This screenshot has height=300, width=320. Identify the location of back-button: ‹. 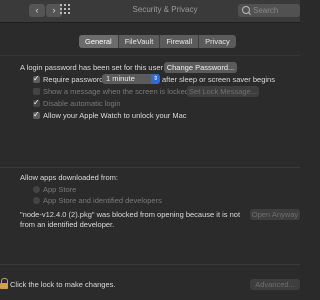
(37, 10).